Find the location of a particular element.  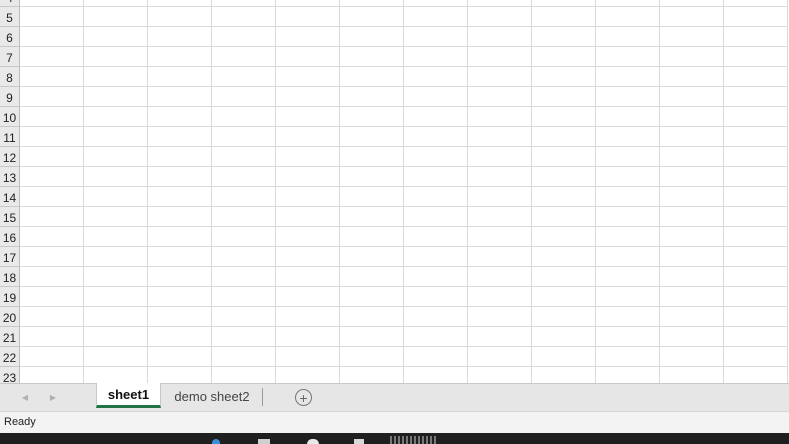

row-header: 8 is located at coordinates (10, 77).